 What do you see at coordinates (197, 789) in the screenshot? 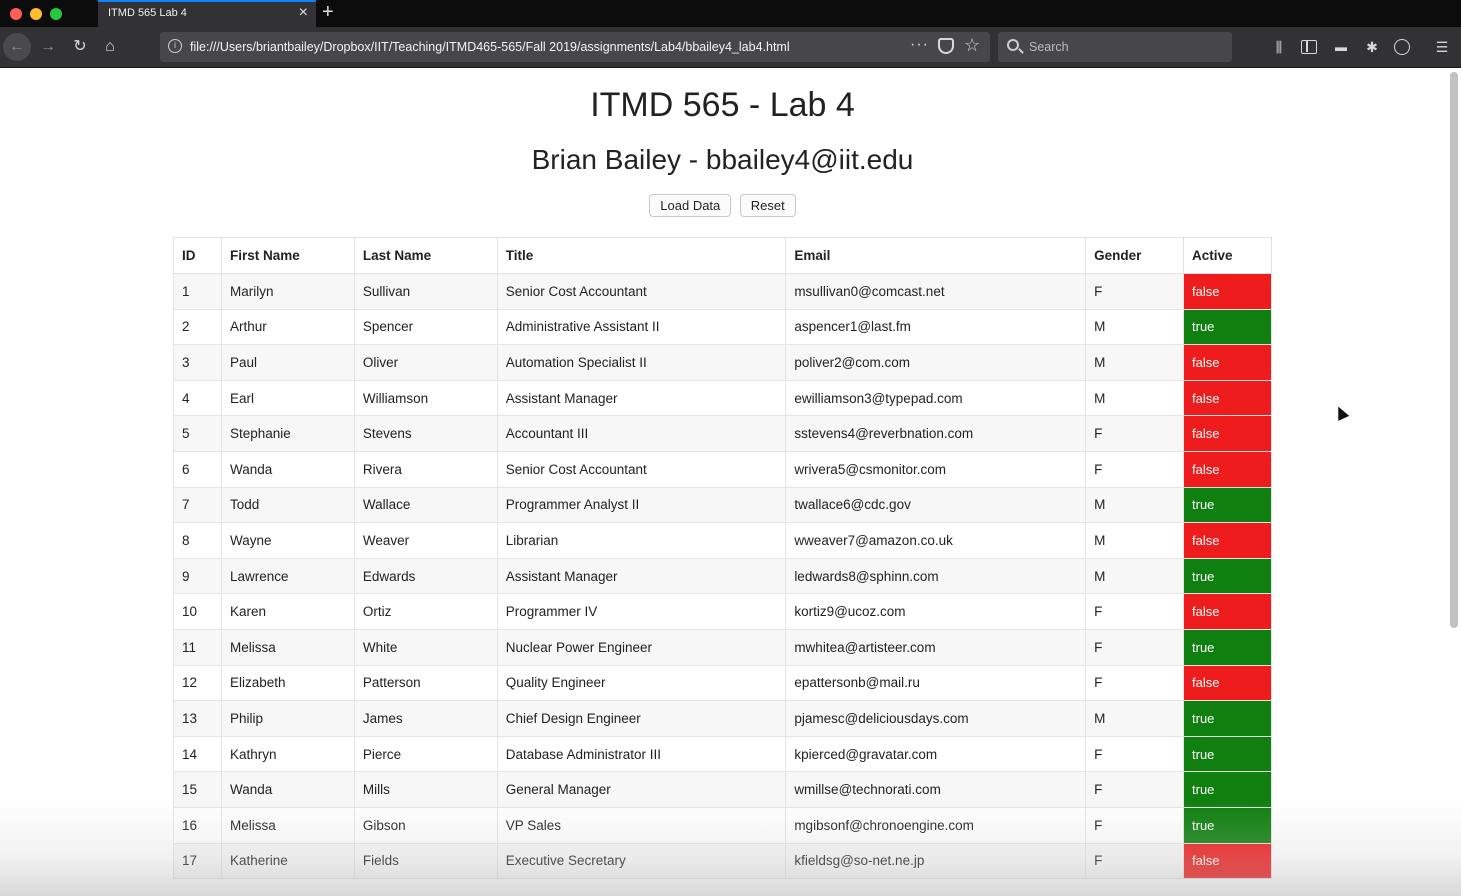
I see `cell-id: 15` at bounding box center [197, 789].